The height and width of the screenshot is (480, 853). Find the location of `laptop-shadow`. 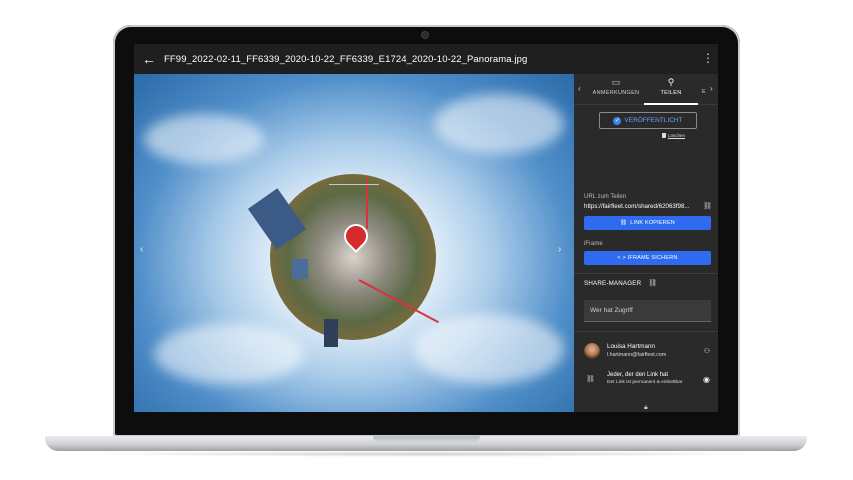

laptop-shadow is located at coordinates (426, 454).